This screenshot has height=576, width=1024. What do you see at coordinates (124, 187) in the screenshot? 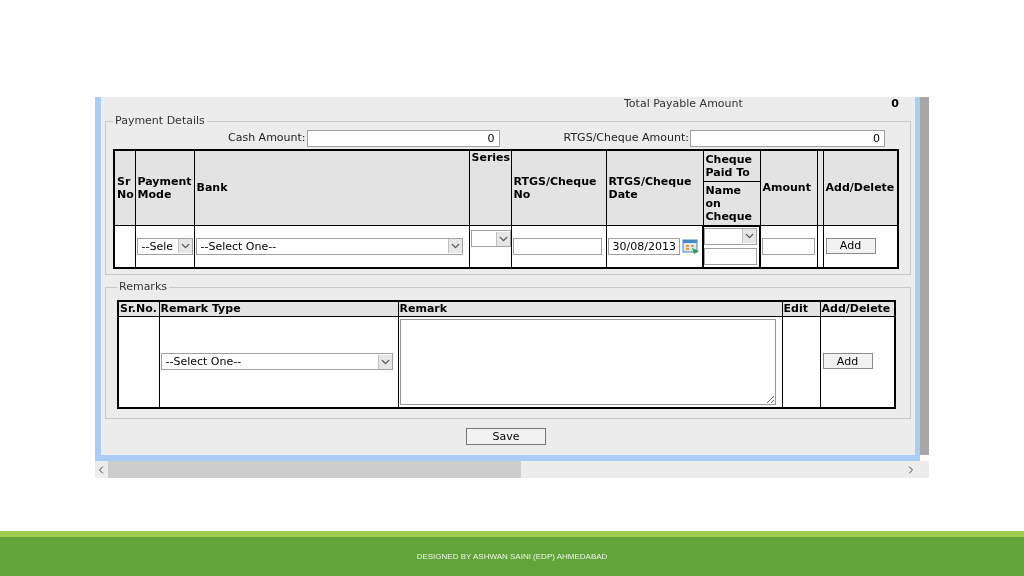
I see `column-header: Sr No` at bounding box center [124, 187].